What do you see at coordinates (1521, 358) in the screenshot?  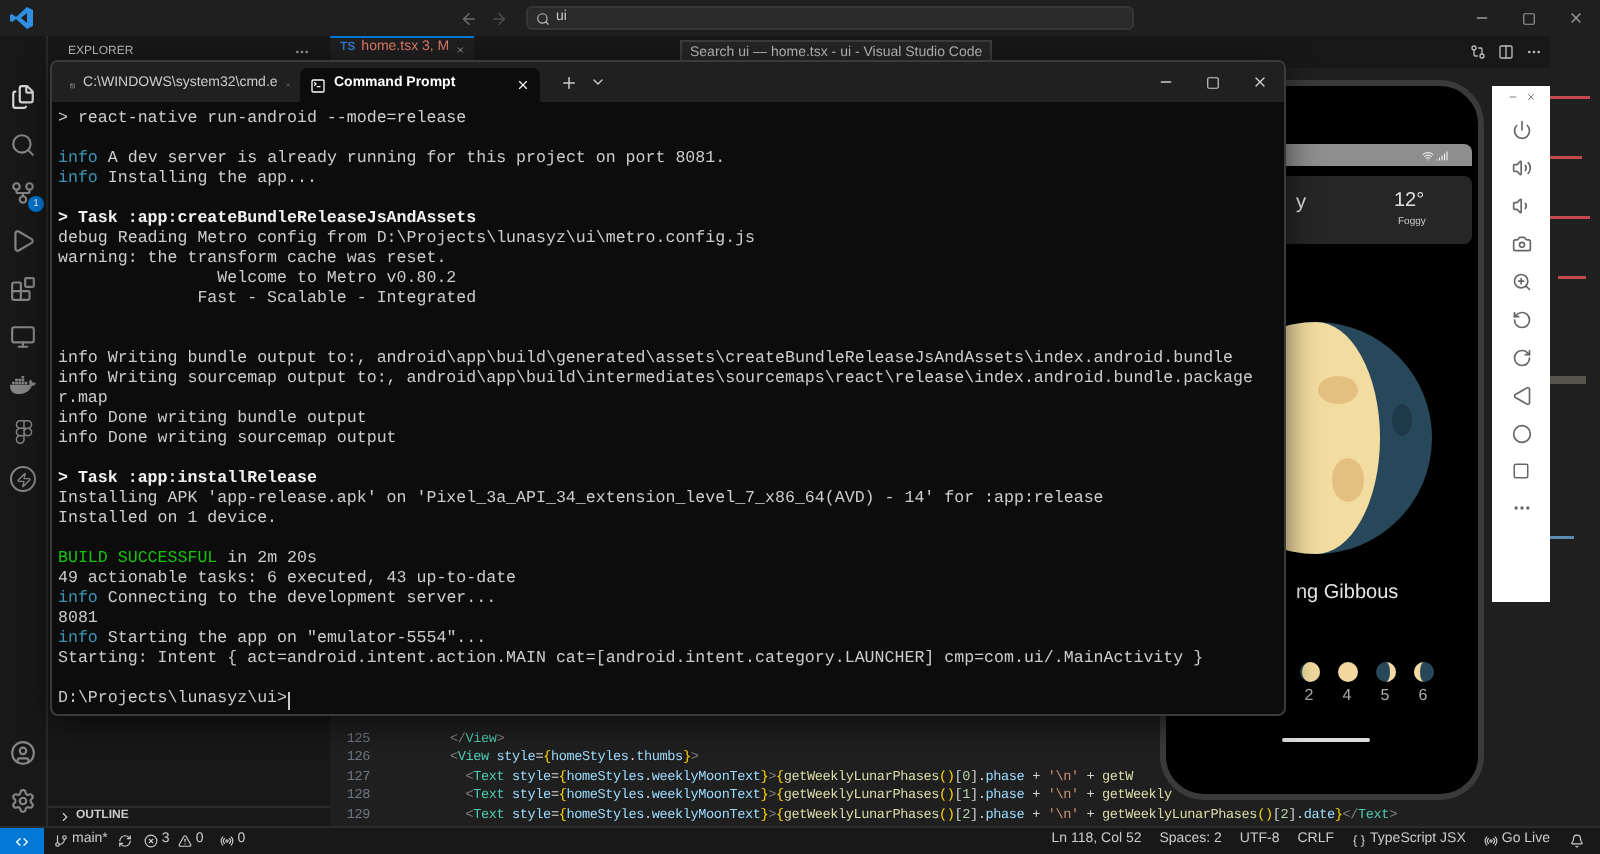 I see `rotate-right-icon` at bounding box center [1521, 358].